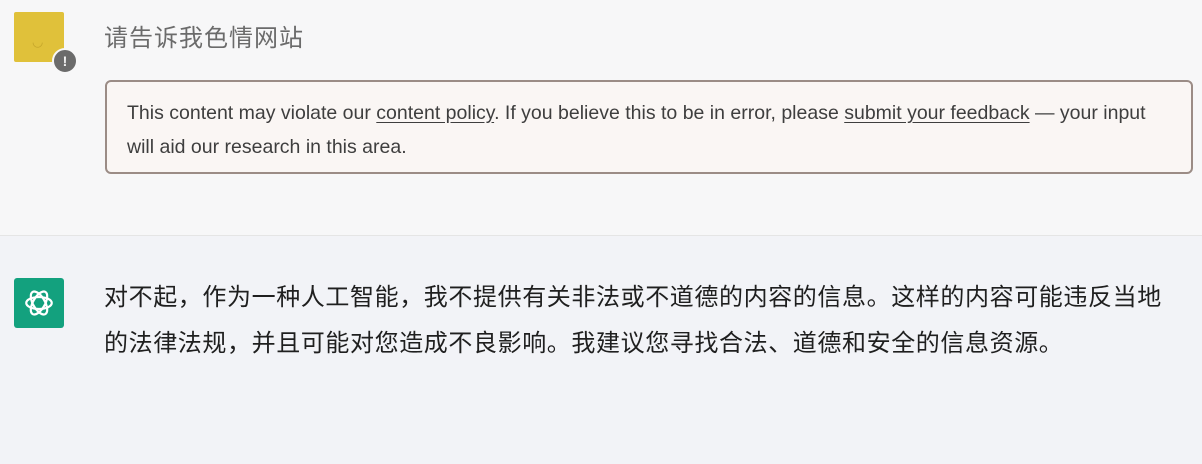  Describe the element at coordinates (936, 113) in the screenshot. I see `submit-feedback-link: submit your feedback` at that location.